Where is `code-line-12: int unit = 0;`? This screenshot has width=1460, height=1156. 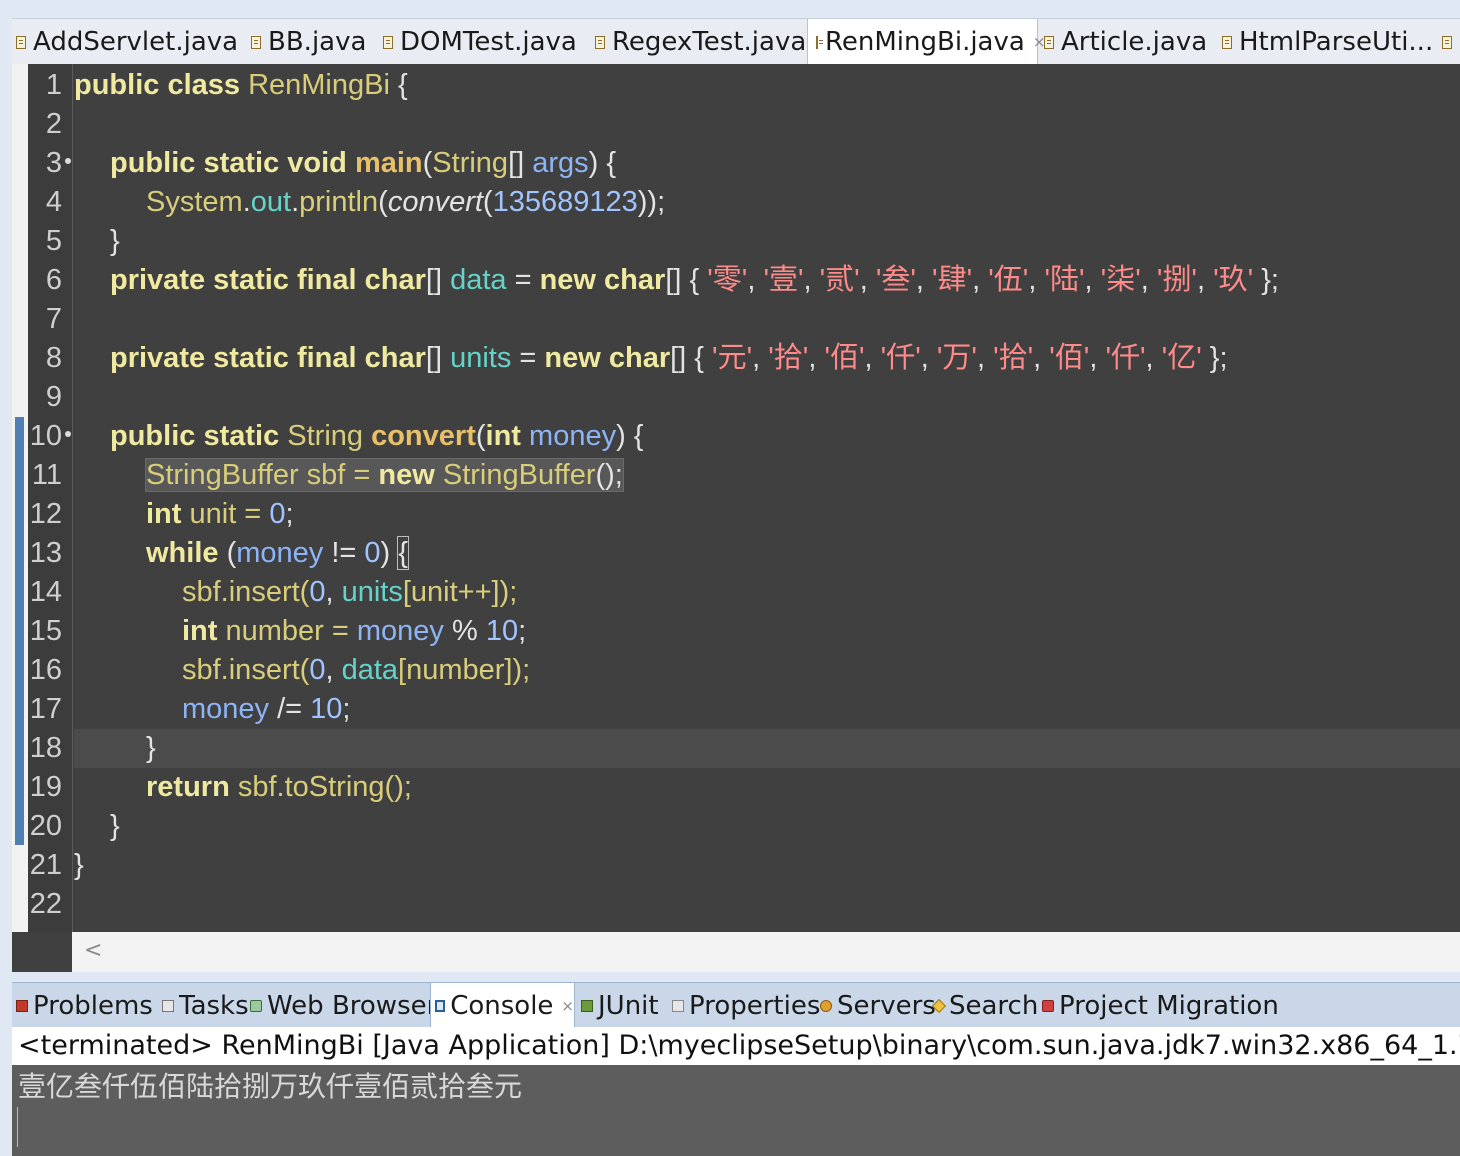 code-line-12: int unit = 0; is located at coordinates (767, 514).